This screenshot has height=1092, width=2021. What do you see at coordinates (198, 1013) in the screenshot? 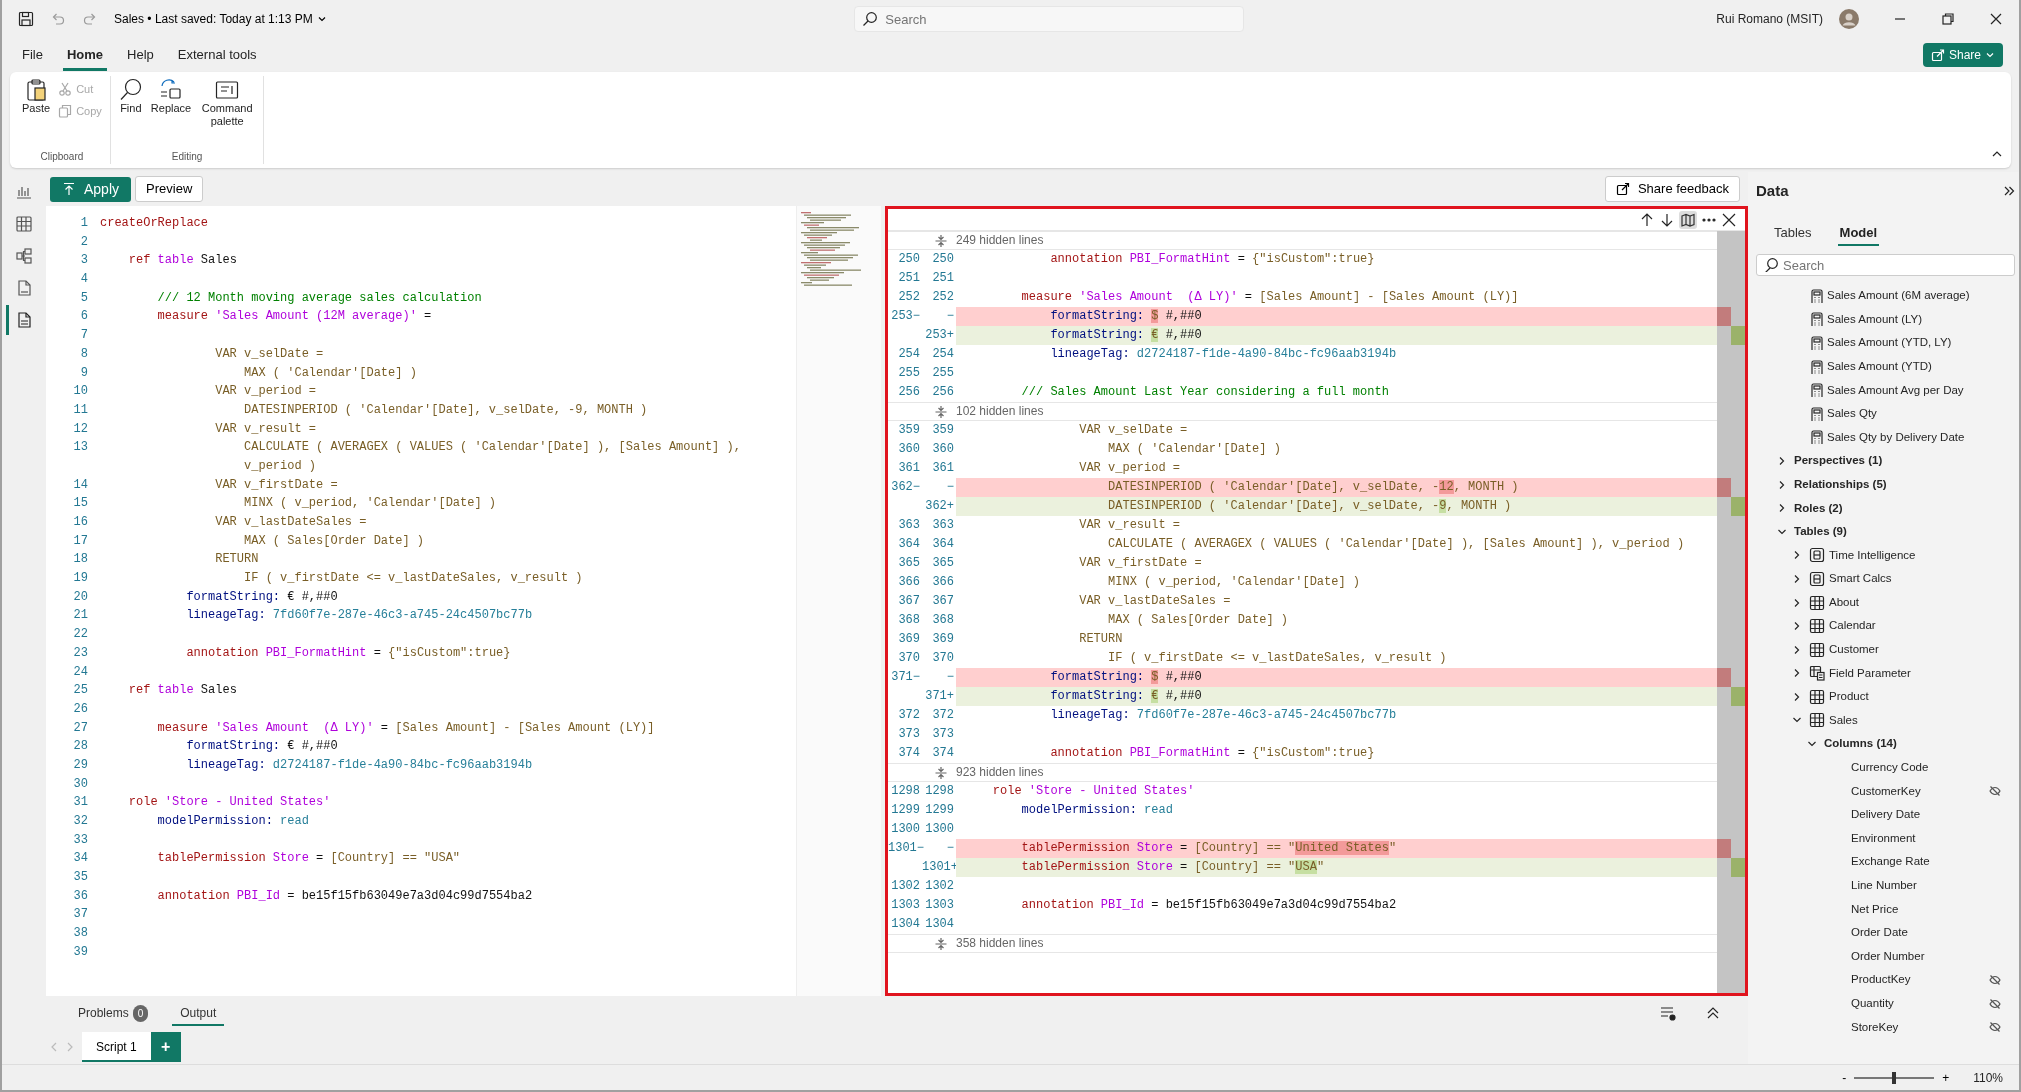
I see `panel-tab: Output` at bounding box center [198, 1013].